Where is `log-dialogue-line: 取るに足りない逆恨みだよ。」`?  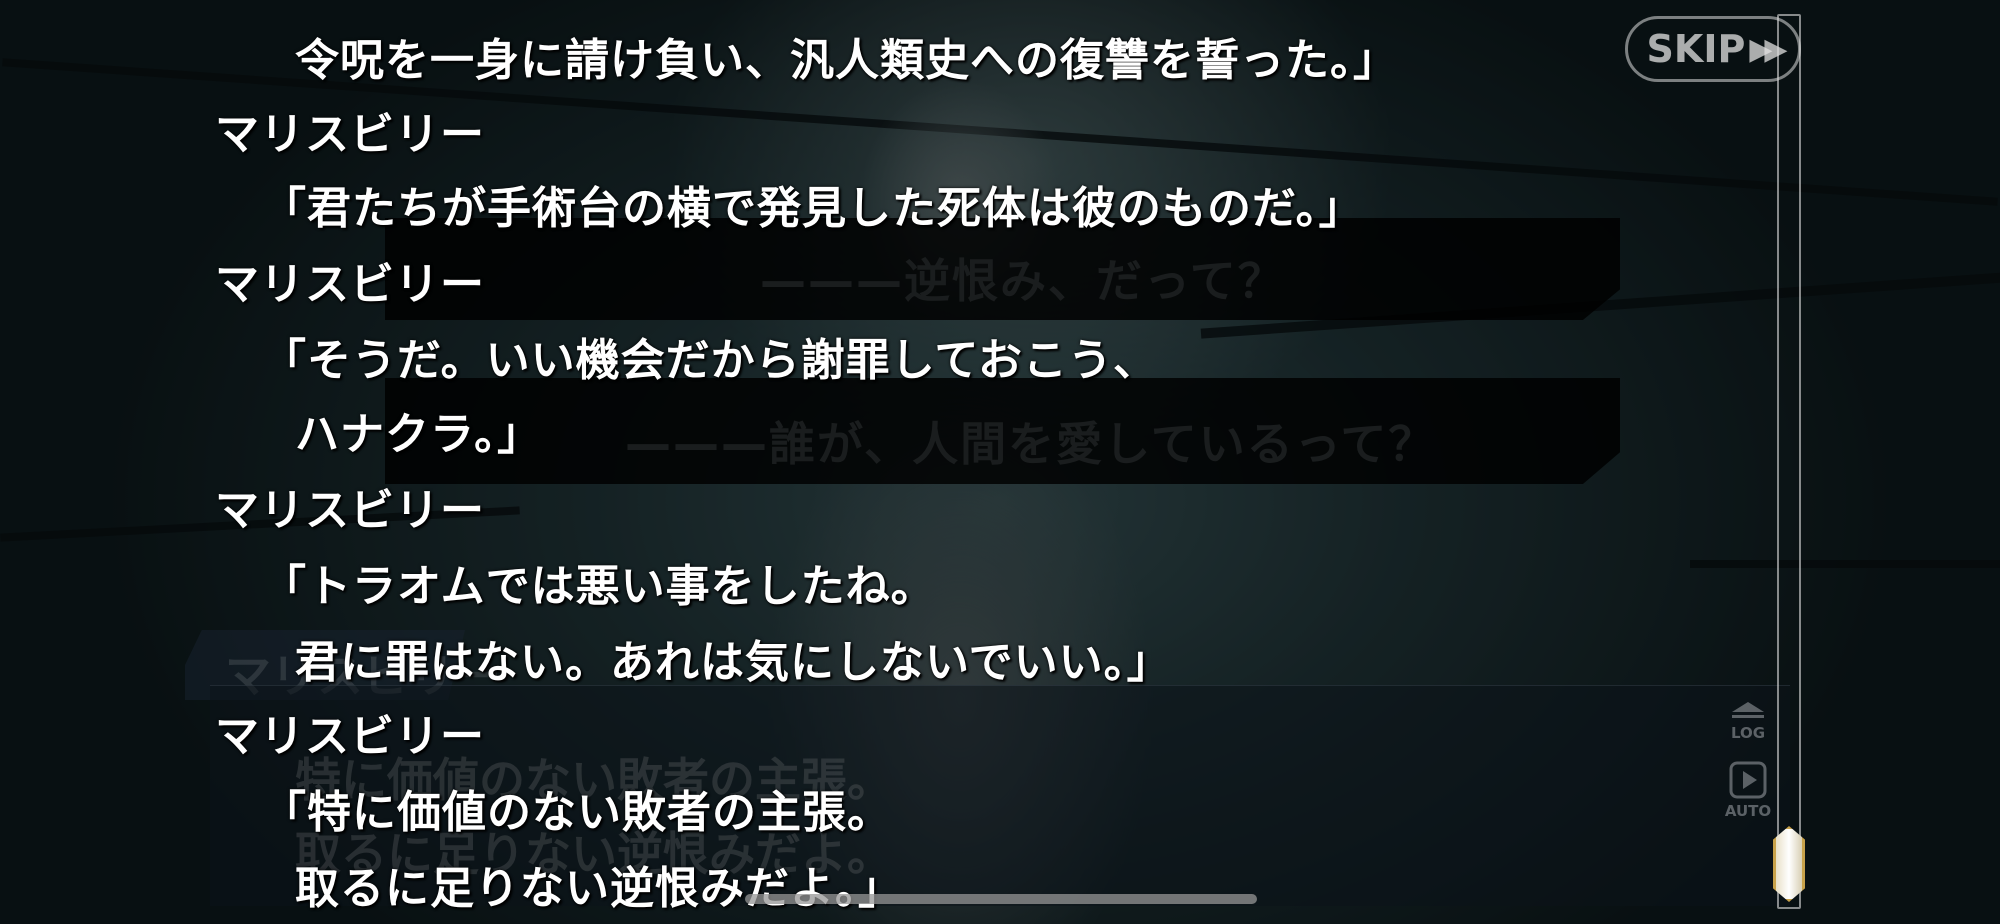 log-dialogue-line: 取るに足りない逆恨みだよ。」 is located at coordinates (599, 888).